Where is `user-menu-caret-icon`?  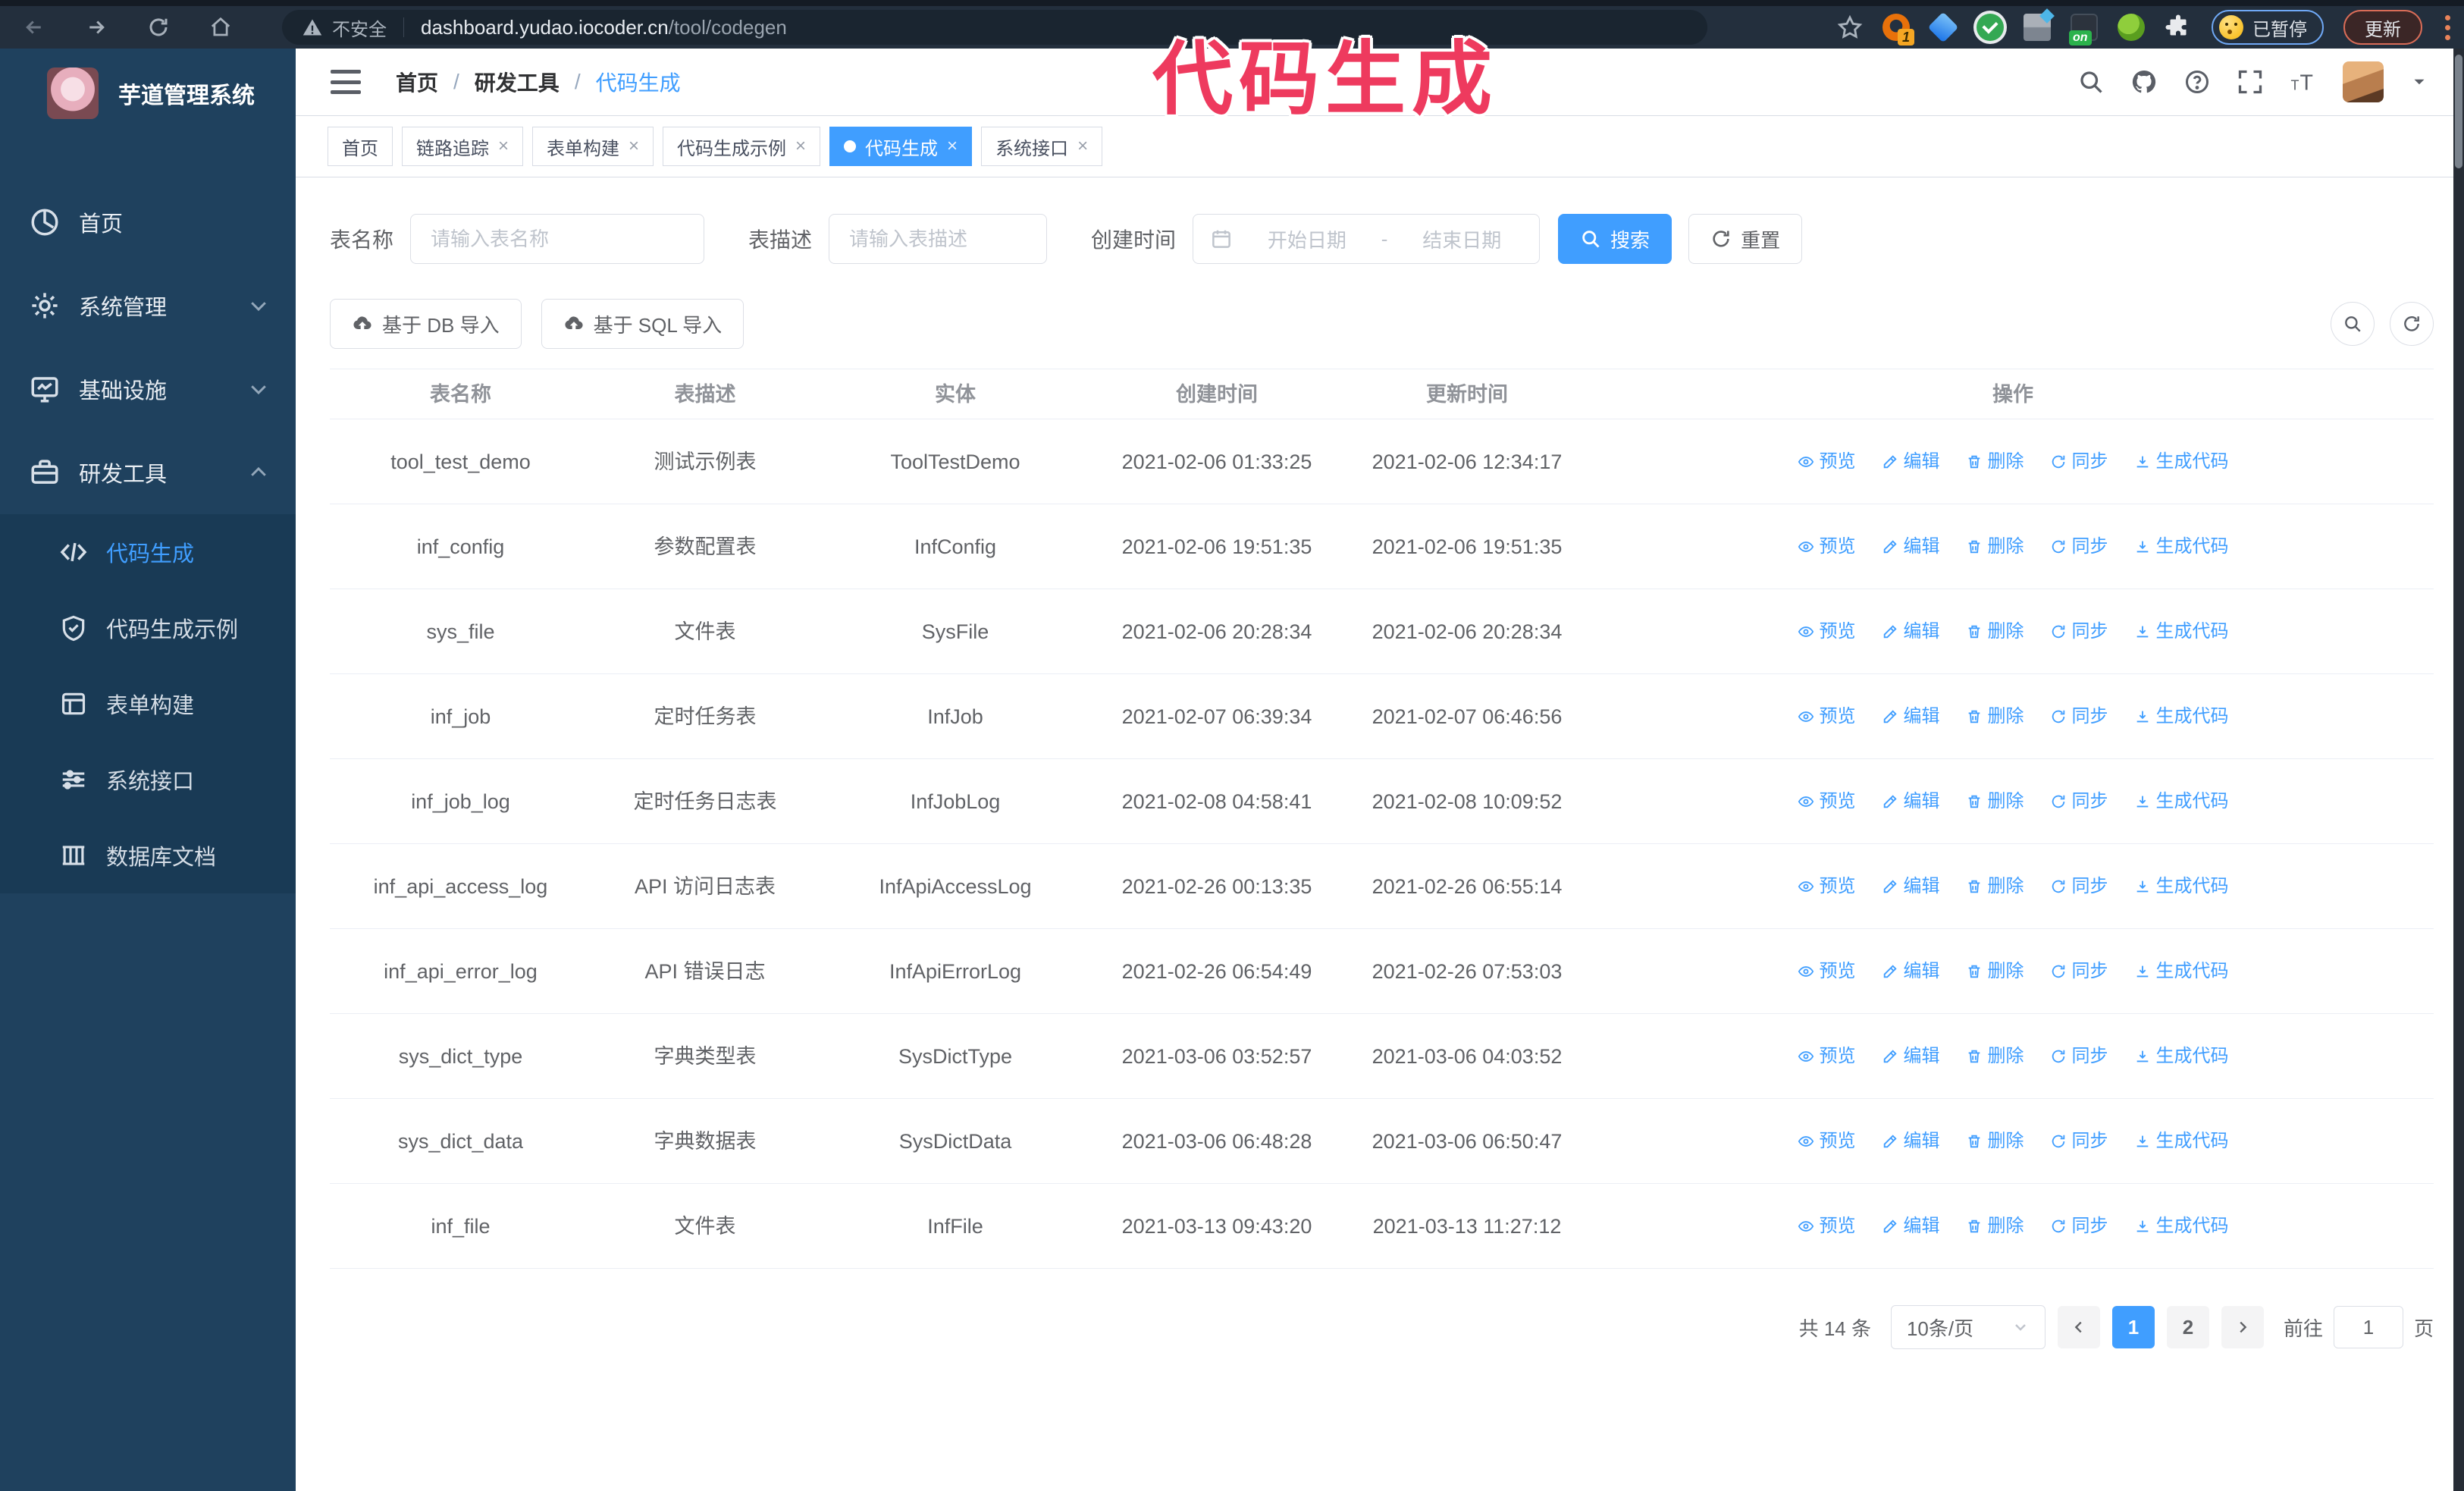
user-menu-caret-icon is located at coordinates (2419, 82).